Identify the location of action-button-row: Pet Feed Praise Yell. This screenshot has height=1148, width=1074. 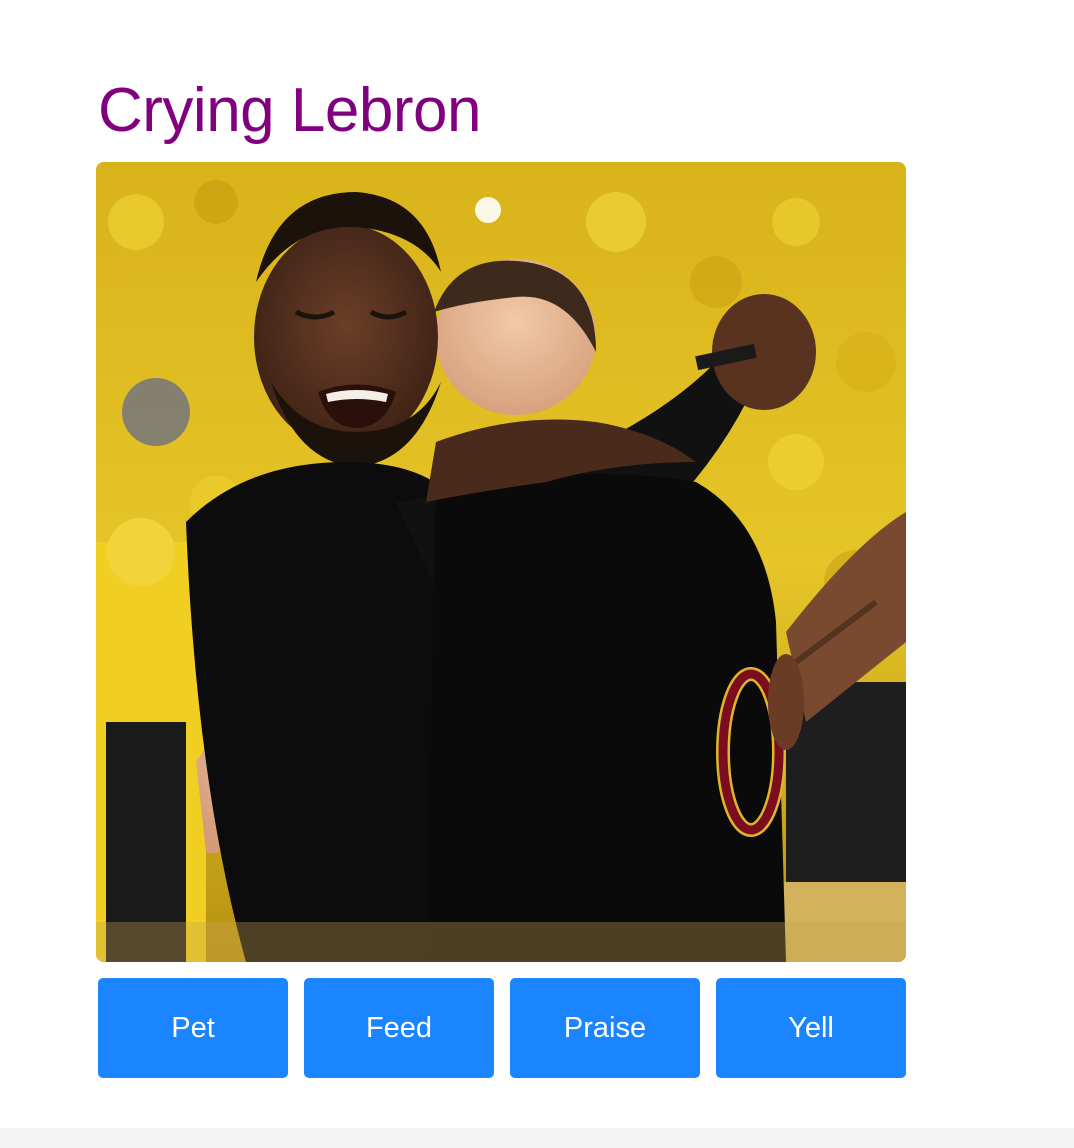
(502, 1028).